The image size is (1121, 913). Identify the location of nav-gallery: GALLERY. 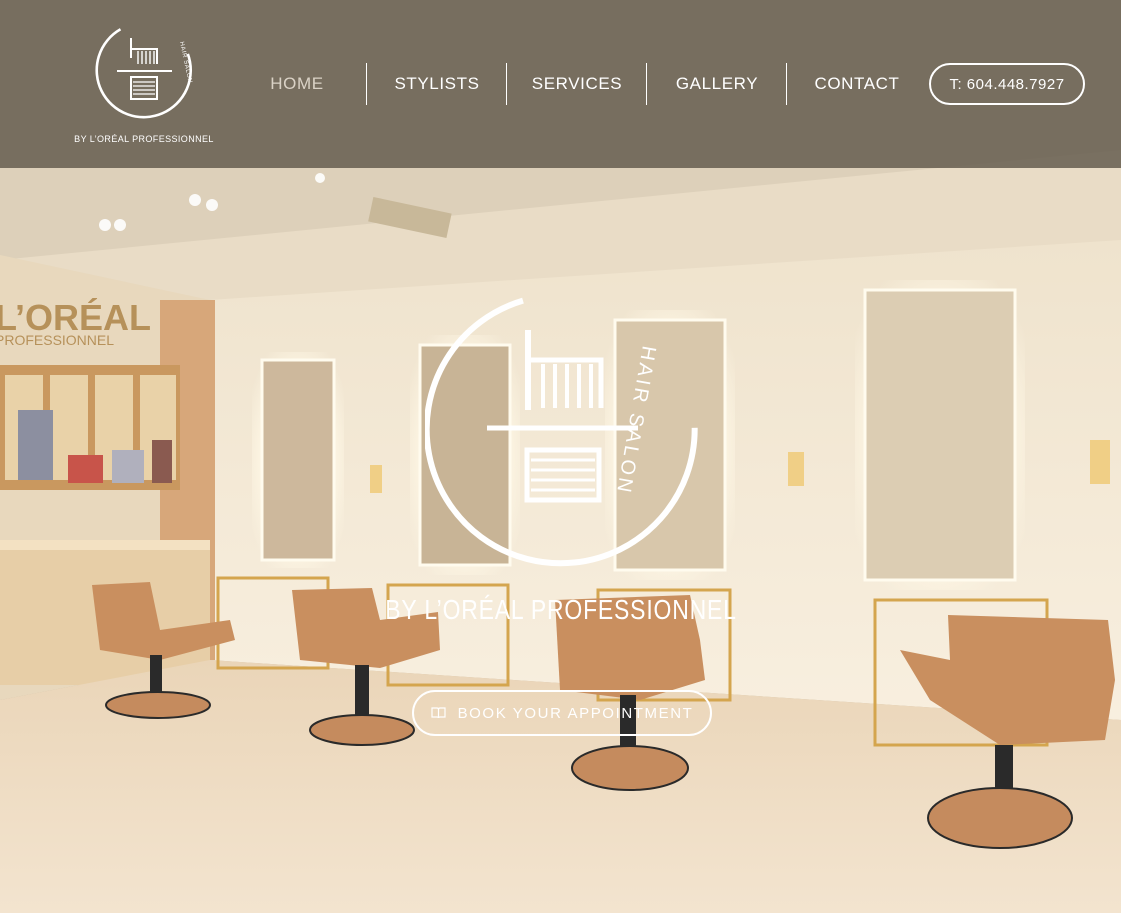
(716, 84).